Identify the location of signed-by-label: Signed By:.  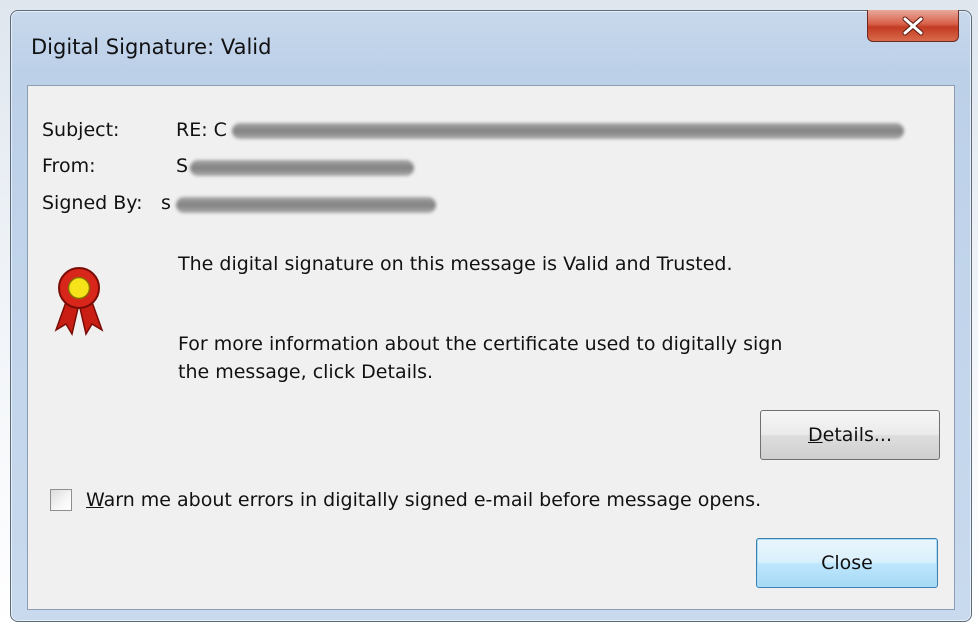
(92, 203).